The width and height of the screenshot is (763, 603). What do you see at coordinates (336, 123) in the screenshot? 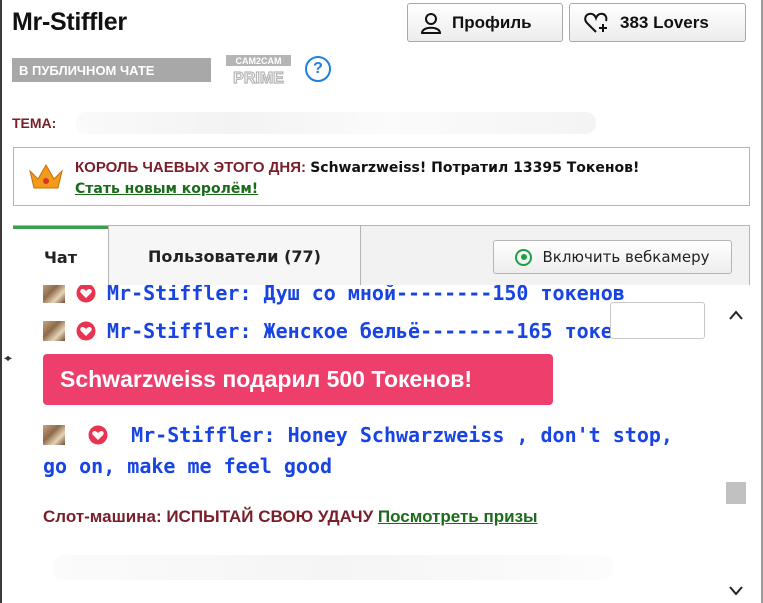
I see `topic-text-blurred` at bounding box center [336, 123].